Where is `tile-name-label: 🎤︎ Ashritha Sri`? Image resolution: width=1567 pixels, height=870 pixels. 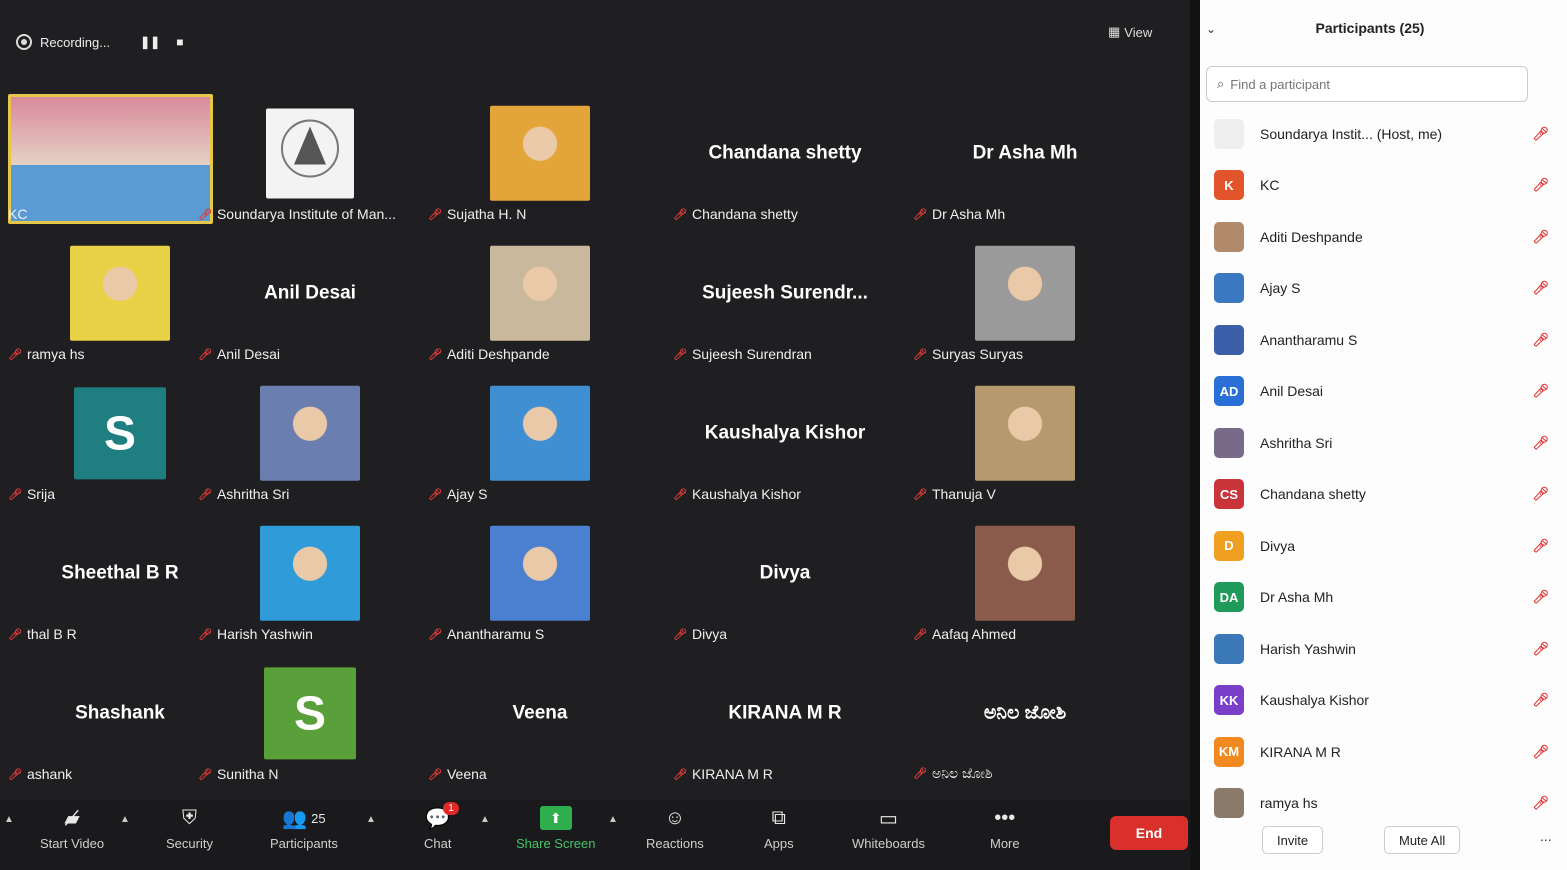 tile-name-label: 🎤︎ Ashritha Sri is located at coordinates (243, 494).